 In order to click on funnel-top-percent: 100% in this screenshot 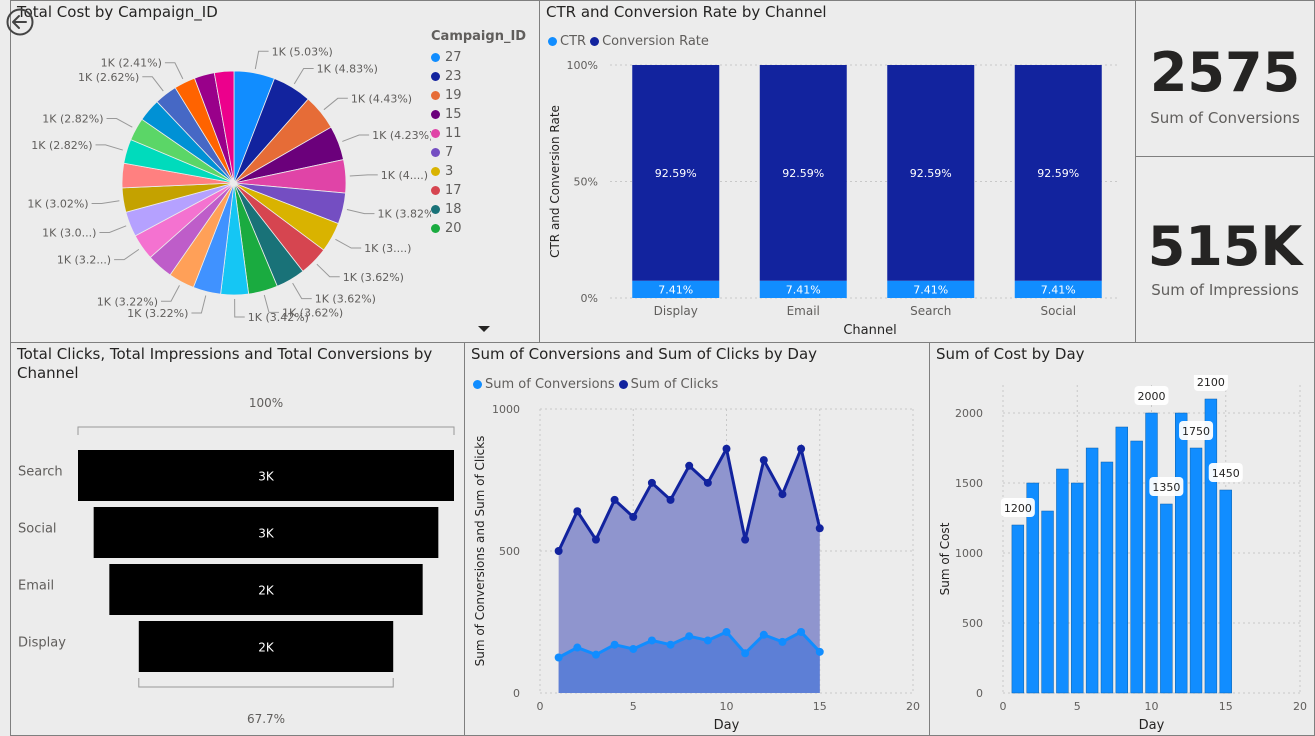, I will do `click(266, 403)`.